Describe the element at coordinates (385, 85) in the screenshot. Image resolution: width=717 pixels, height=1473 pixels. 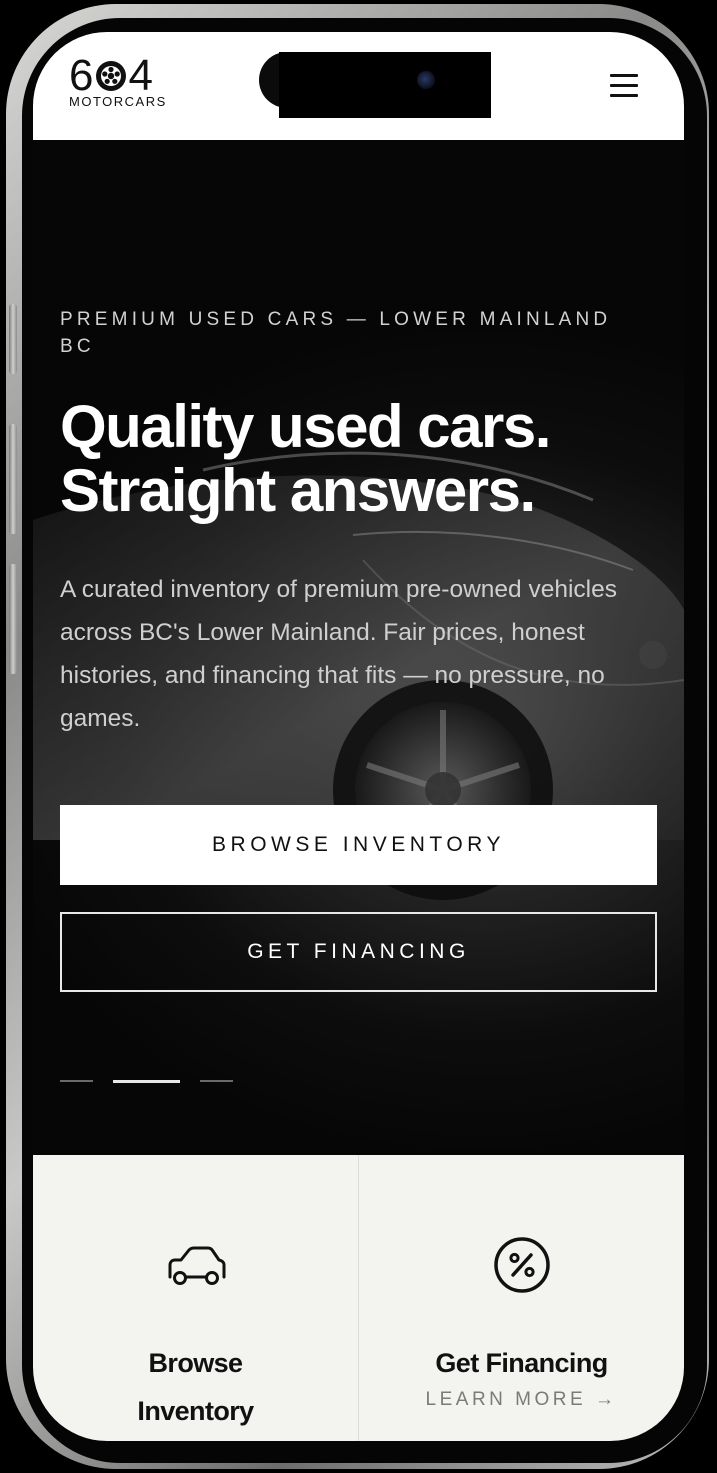
I see `camera-cover` at that location.